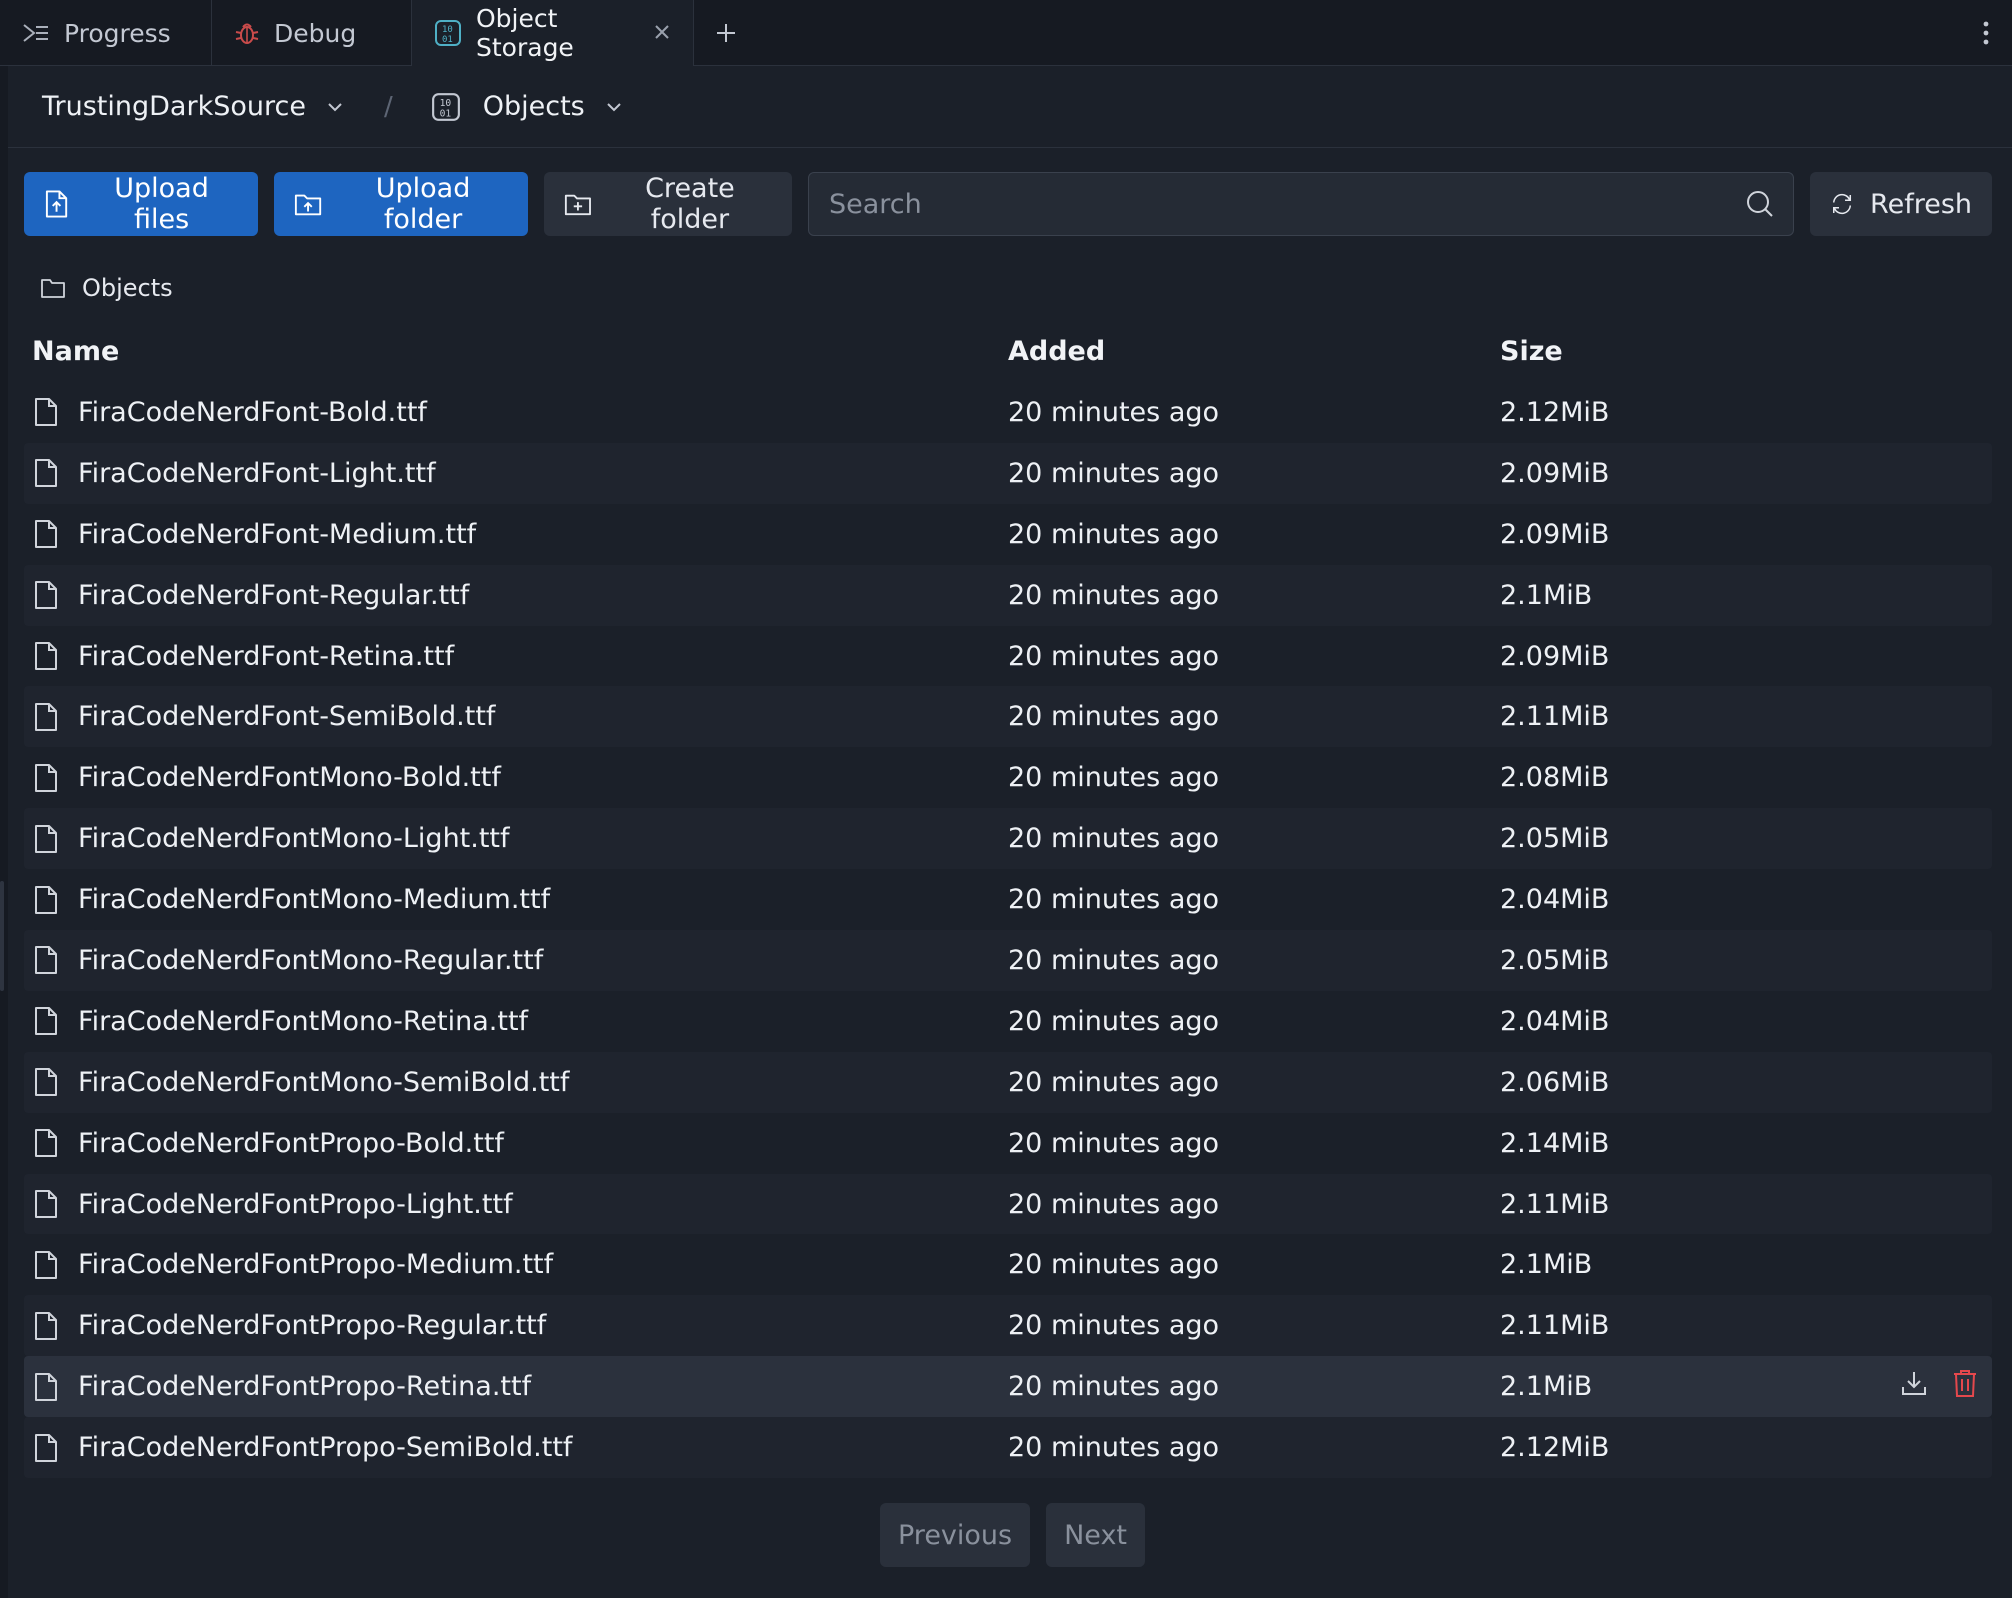 This screenshot has width=2012, height=1598. I want to click on column-header-name: Name, so click(516, 351).